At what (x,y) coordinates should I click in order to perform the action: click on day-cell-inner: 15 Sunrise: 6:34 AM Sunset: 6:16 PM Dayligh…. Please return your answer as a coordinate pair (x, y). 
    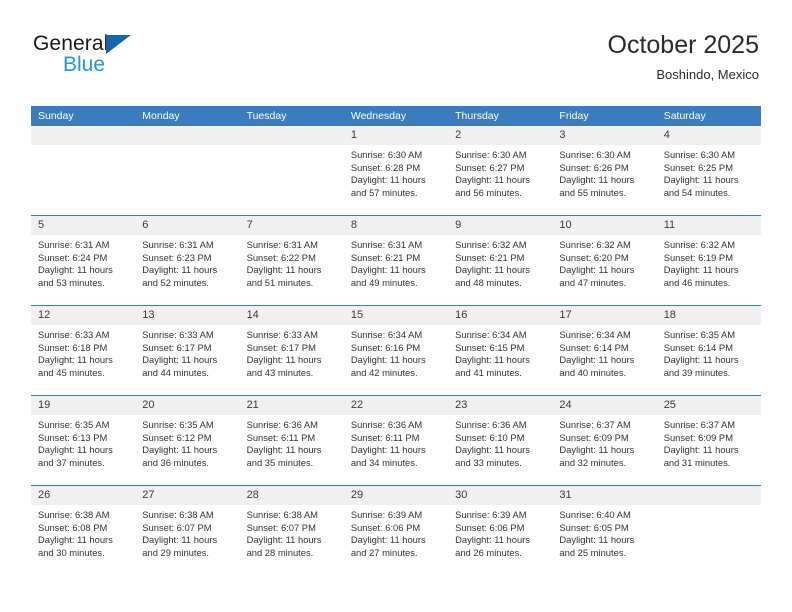
    Looking at the image, I should click on (396, 351).